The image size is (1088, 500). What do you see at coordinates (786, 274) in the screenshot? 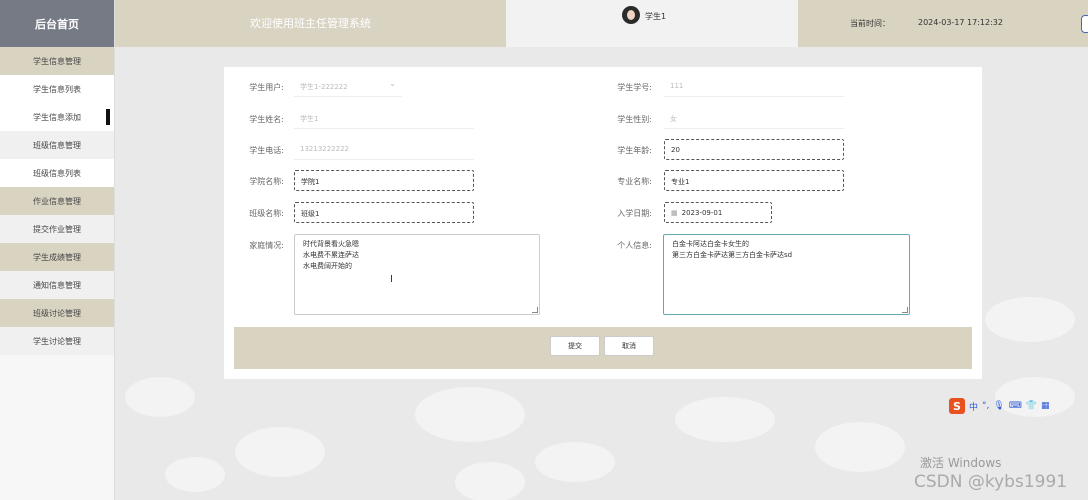
I see `personal-textarea: 白金卡阿达白金卡女生的 第三方白金卡萨达第三方白金卡萨达sd` at bounding box center [786, 274].